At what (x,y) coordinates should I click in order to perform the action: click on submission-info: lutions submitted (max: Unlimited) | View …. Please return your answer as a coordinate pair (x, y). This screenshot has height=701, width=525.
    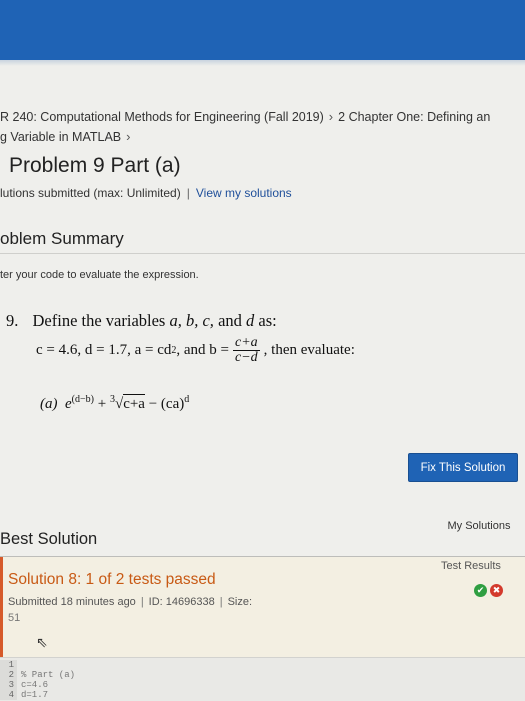
    Looking at the image, I should click on (146, 193).